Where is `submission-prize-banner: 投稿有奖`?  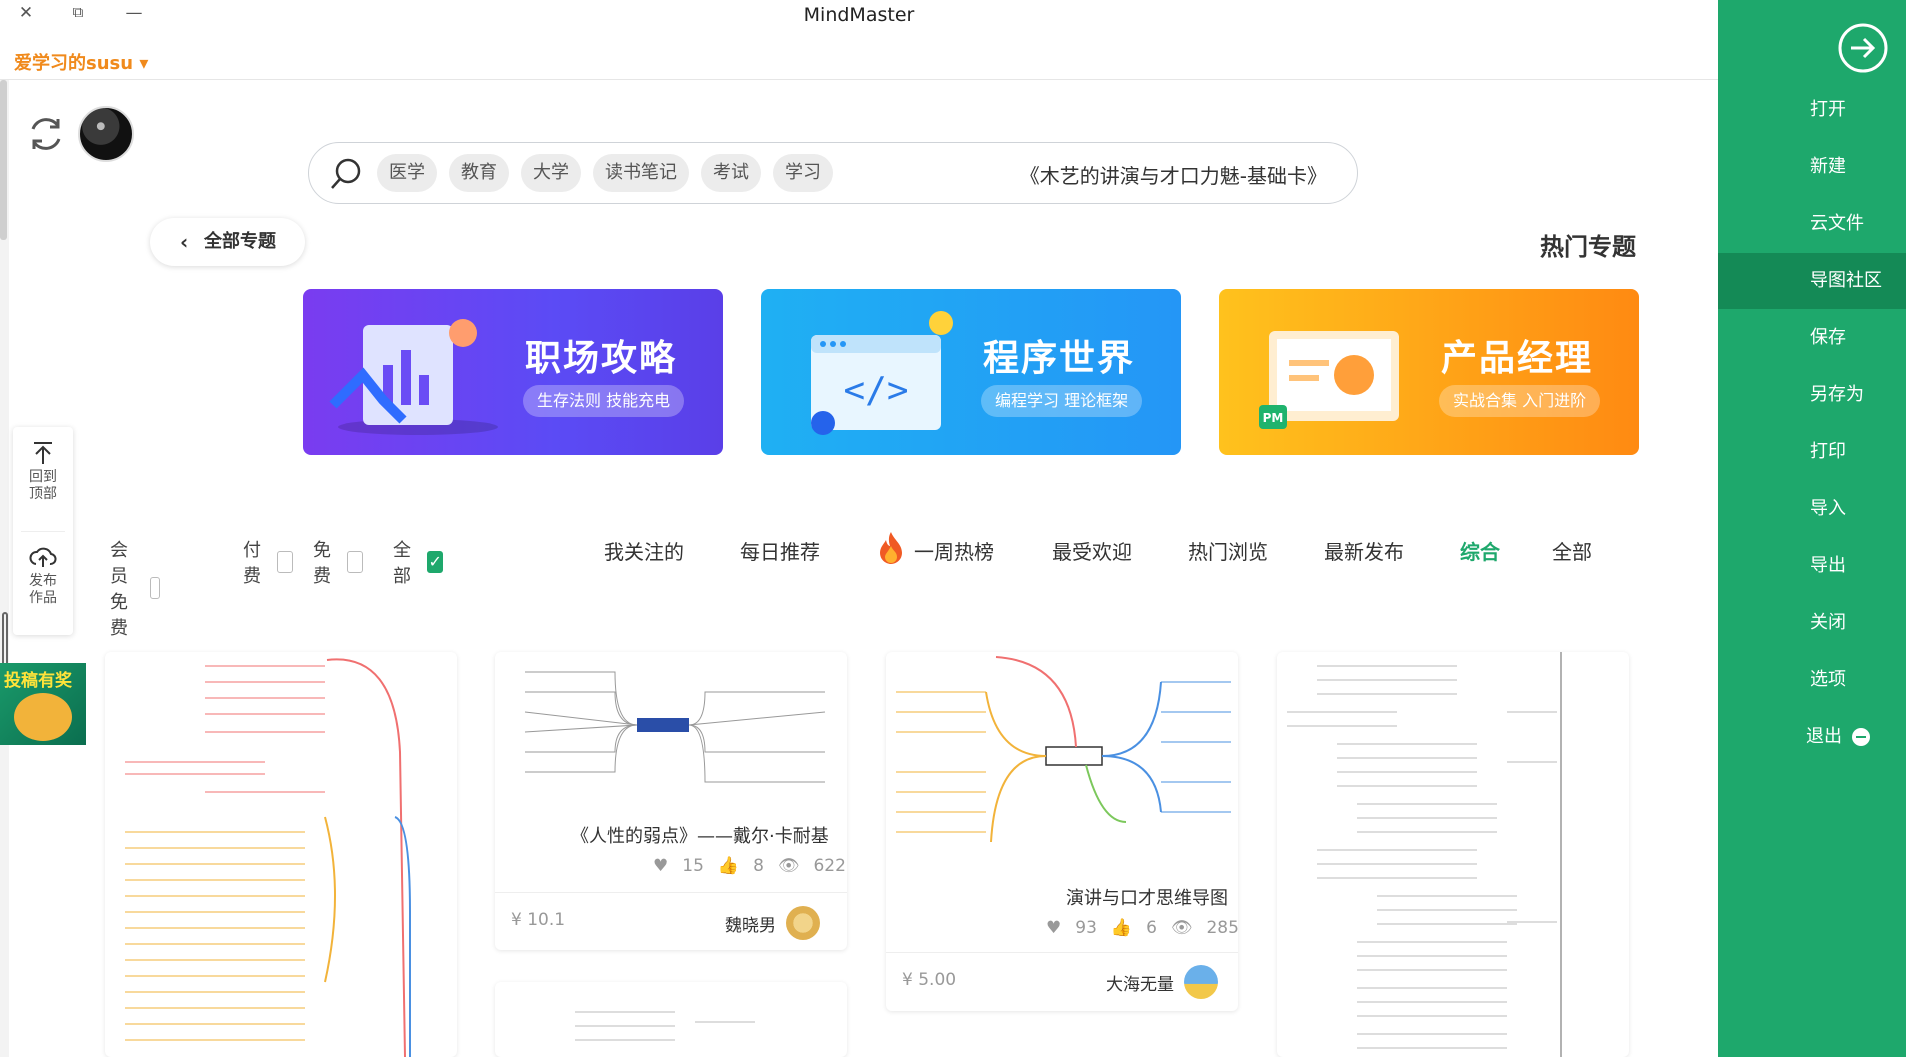 submission-prize-banner: 投稿有奖 is located at coordinates (43, 704).